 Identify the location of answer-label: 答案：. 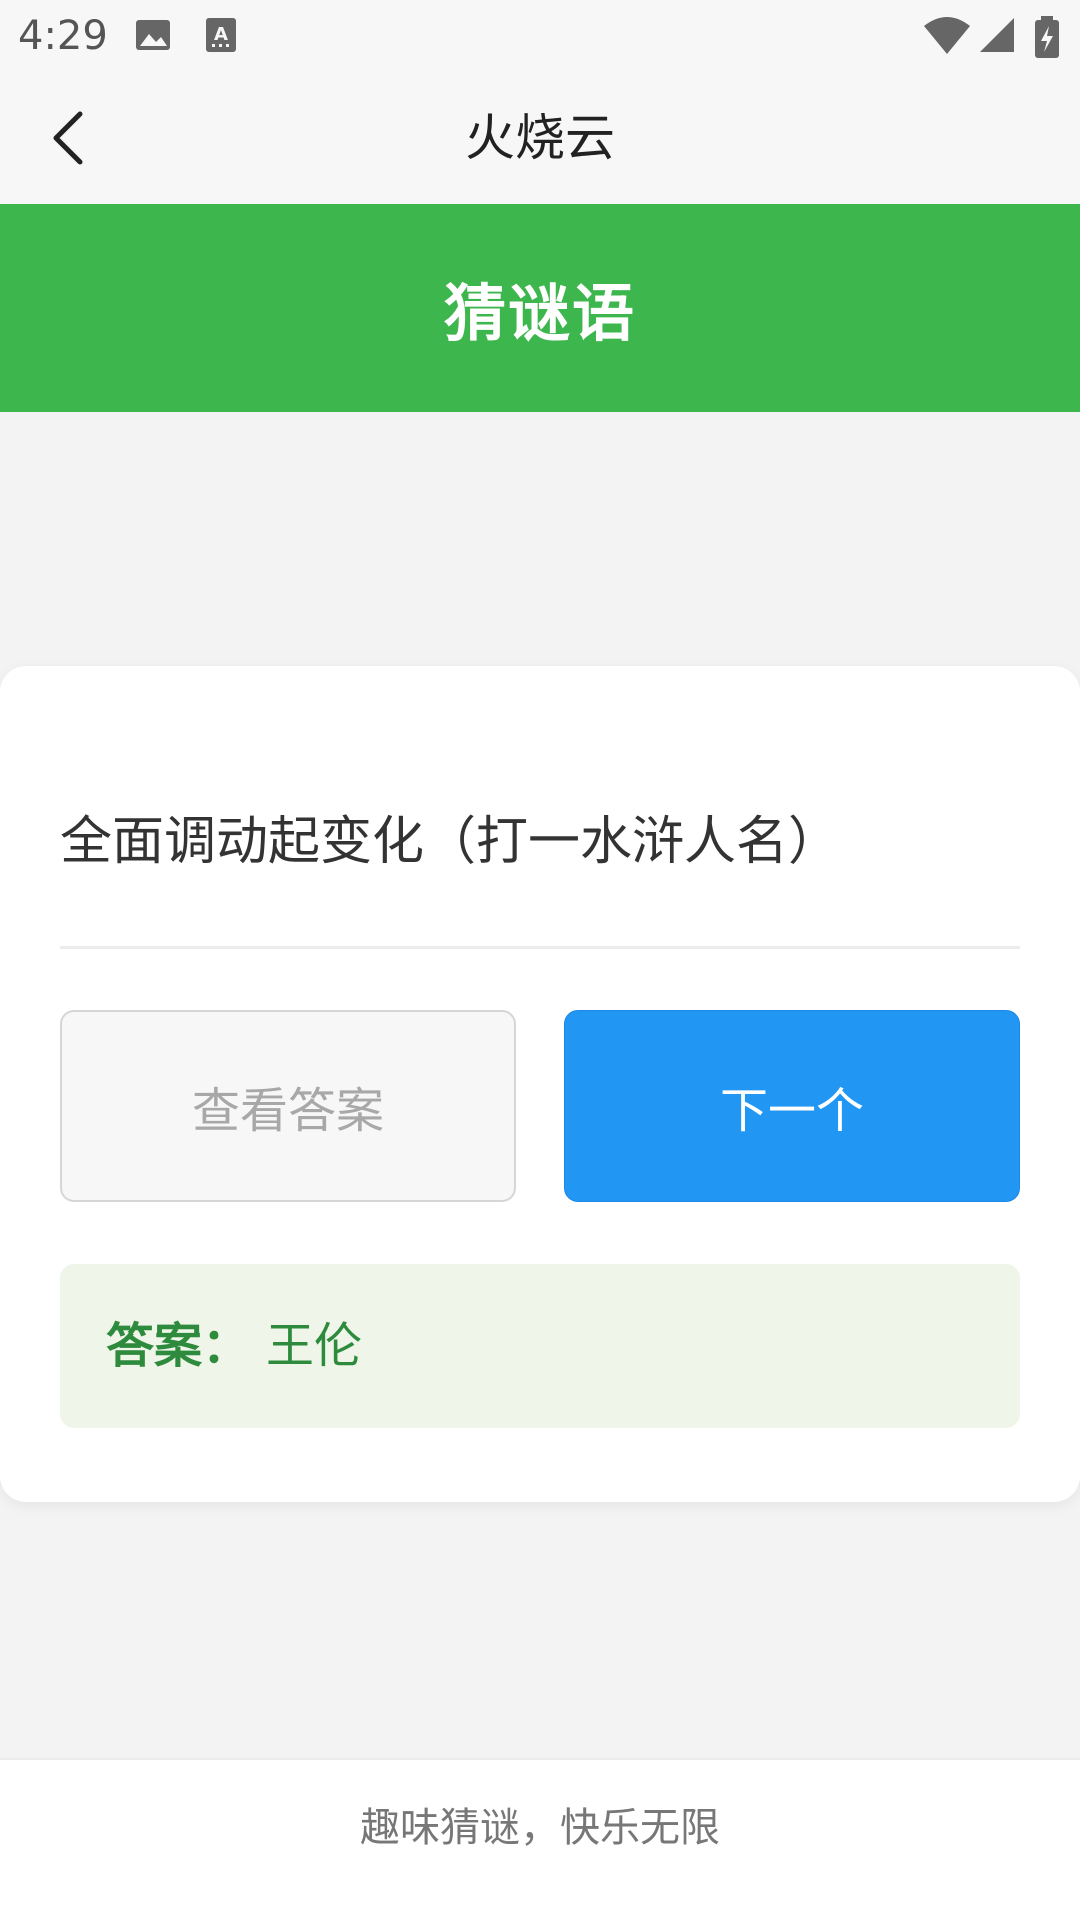
(178, 1346).